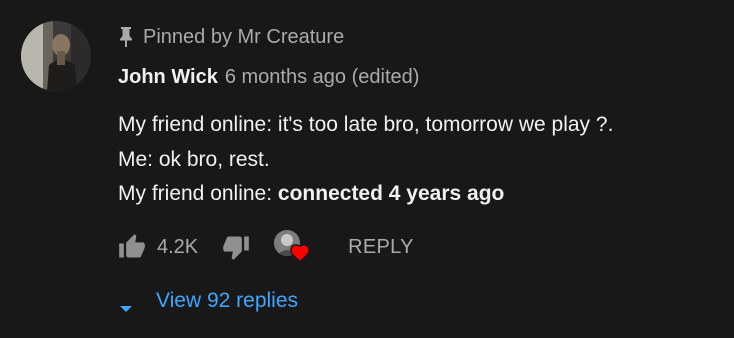 Image resolution: width=734 pixels, height=338 pixels. Describe the element at coordinates (266, 247) in the screenshot. I see `comment-actions: 4.2K REPLY` at that location.